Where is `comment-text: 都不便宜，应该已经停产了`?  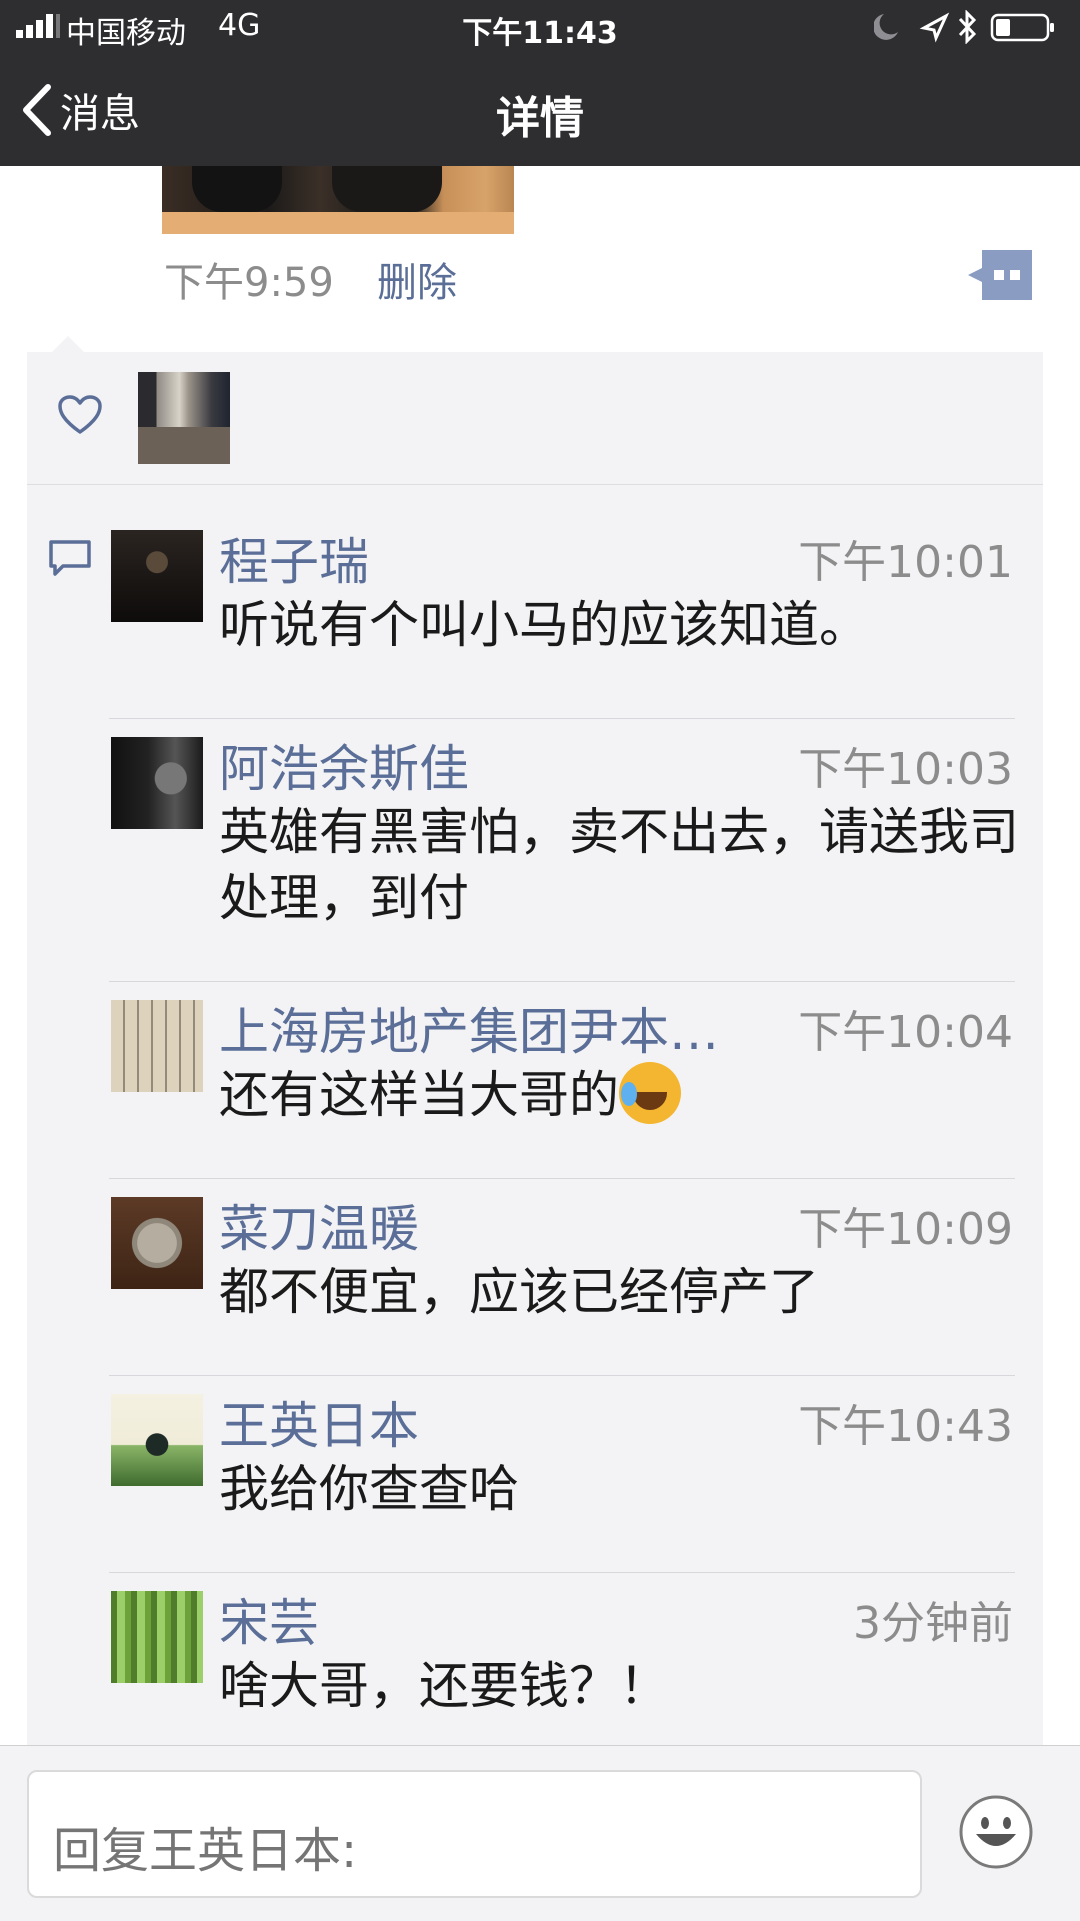 comment-text: 都不便宜，应该已经停产了 is located at coordinates (519, 1292).